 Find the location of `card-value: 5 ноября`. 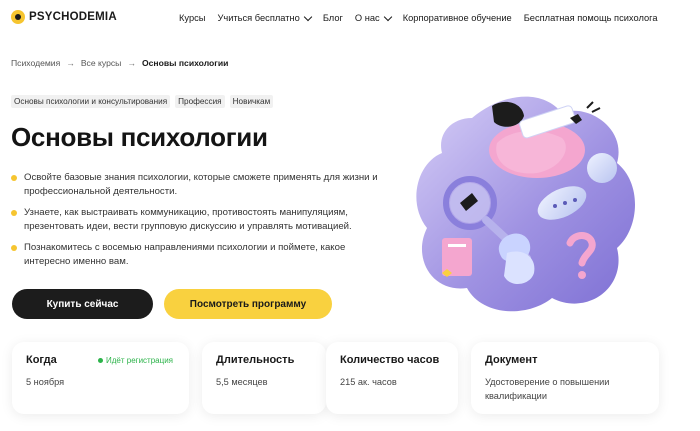

card-value: 5 ноября is located at coordinates (45, 382).